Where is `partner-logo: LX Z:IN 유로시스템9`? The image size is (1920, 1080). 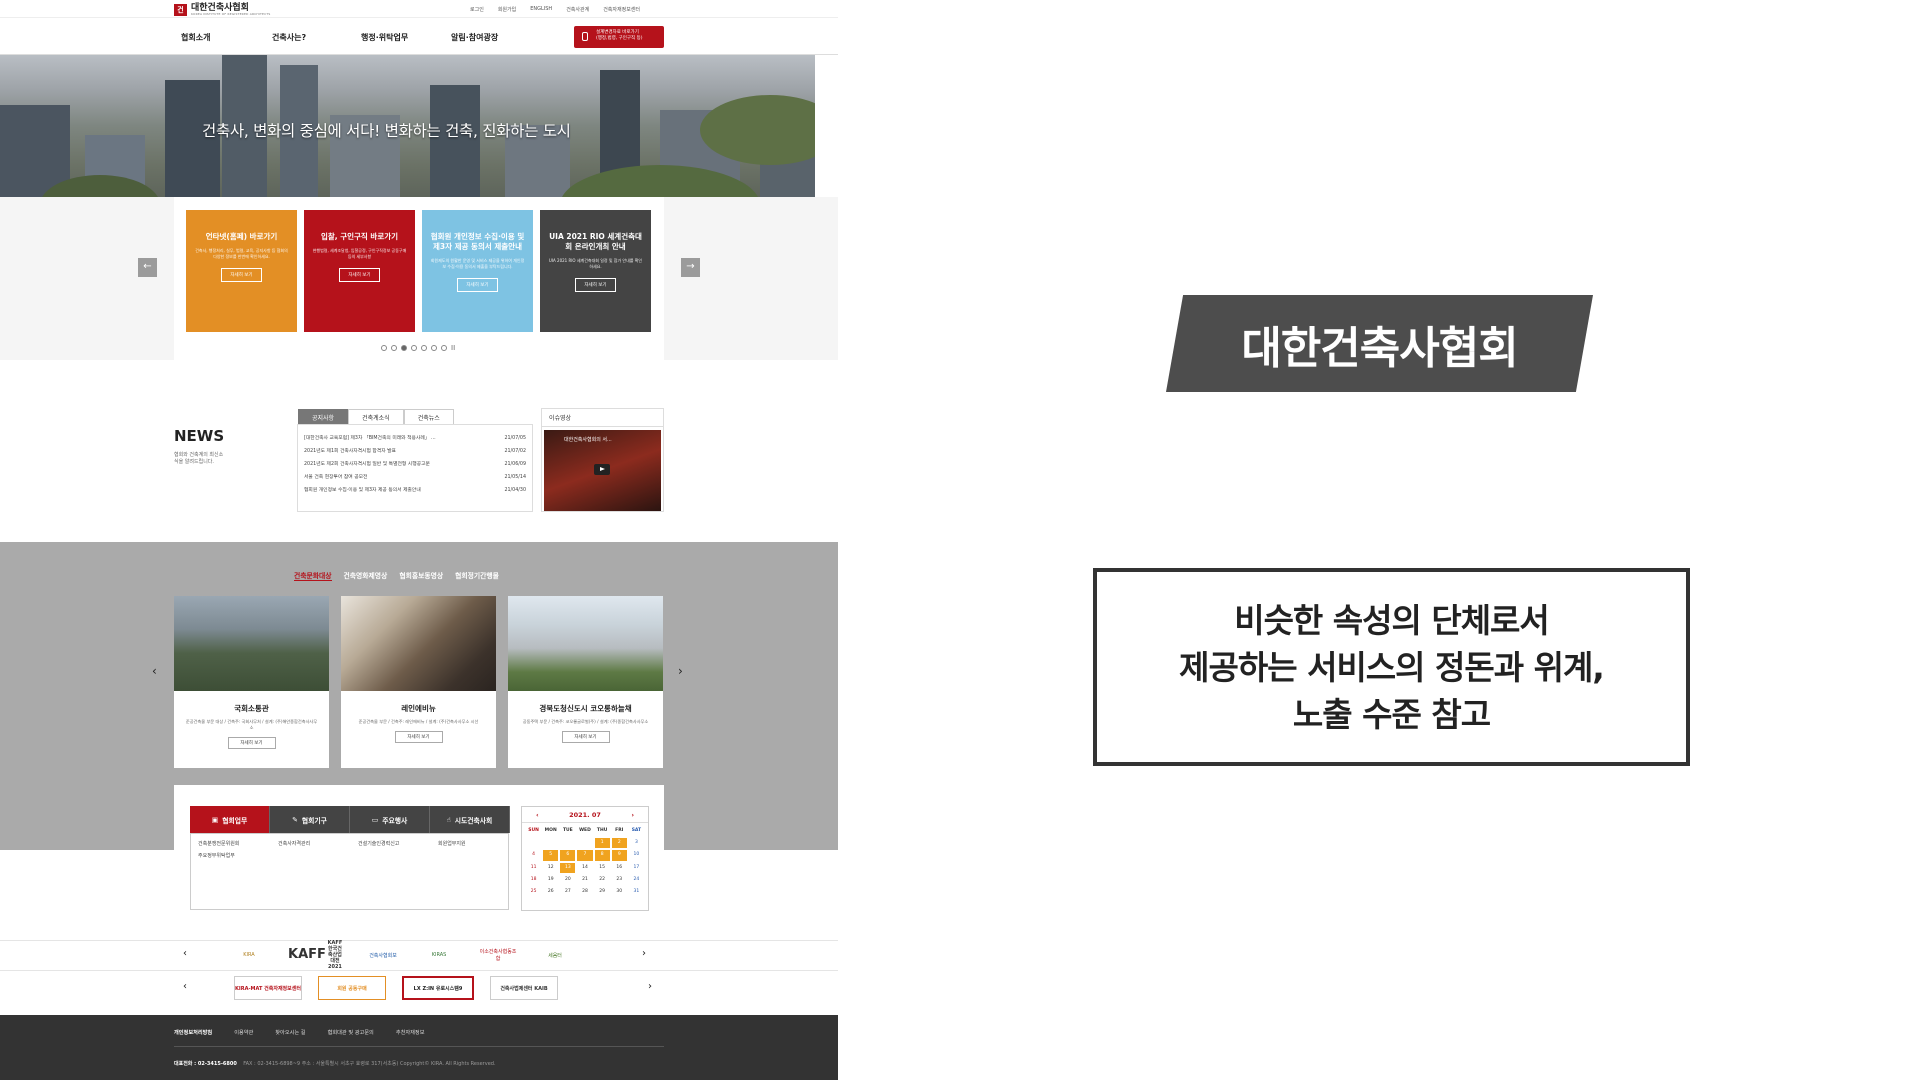 partner-logo: LX Z:IN 유로시스템9 is located at coordinates (438, 988).